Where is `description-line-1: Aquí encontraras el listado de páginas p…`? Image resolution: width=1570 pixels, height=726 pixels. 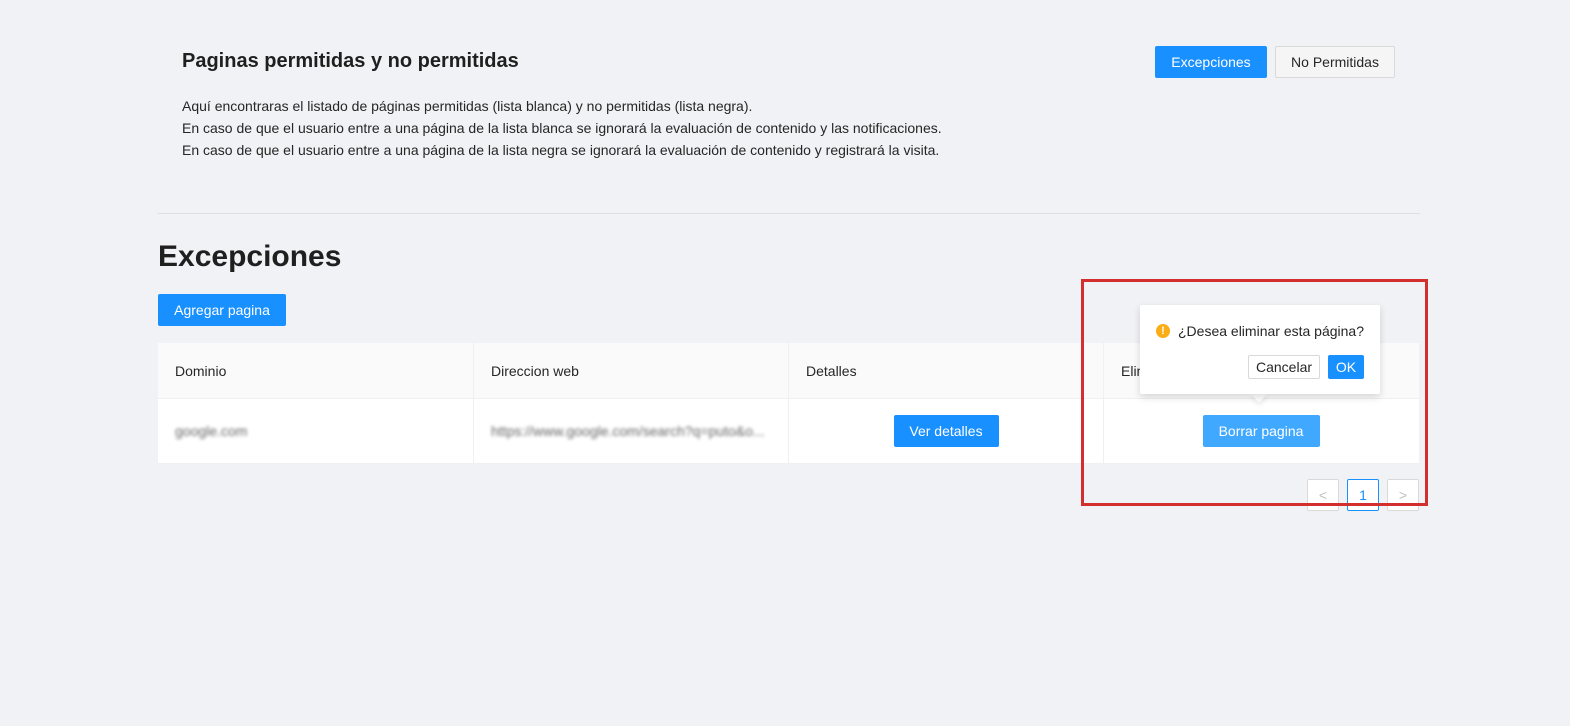 description-line-1: Aquí encontraras el listado de páginas p… is located at coordinates (467, 106).